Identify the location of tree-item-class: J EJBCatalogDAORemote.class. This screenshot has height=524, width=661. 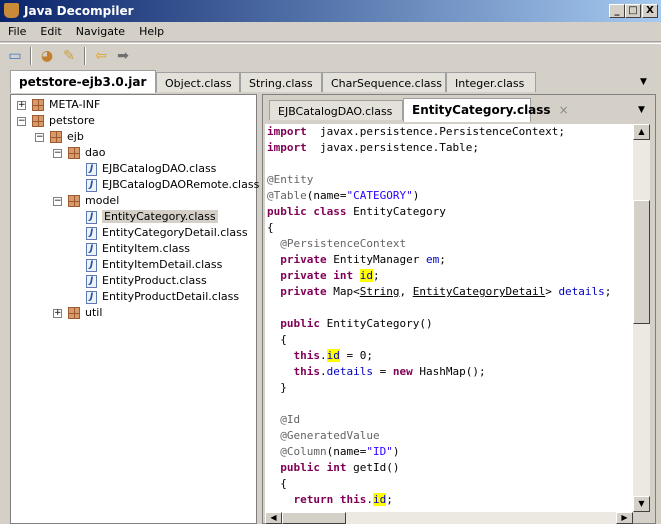
(165, 185).